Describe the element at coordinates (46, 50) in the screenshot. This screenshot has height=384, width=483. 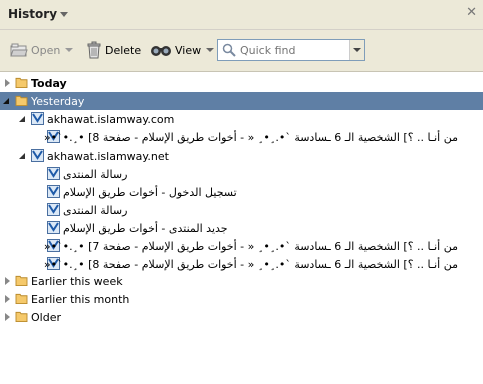
I see `open-button-label: Open` at that location.